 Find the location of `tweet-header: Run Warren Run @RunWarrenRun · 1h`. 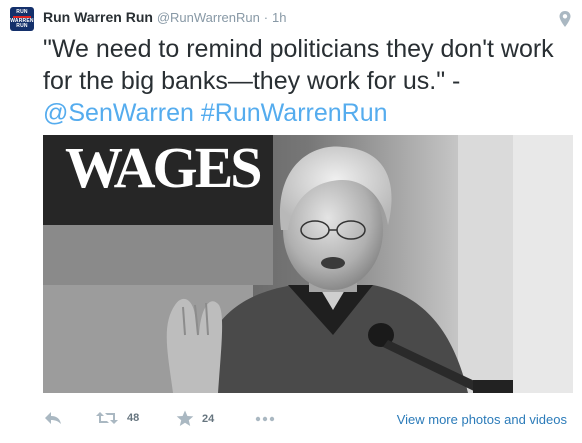

tweet-header: Run Warren Run @RunWarrenRun · 1h is located at coordinates (297, 17).